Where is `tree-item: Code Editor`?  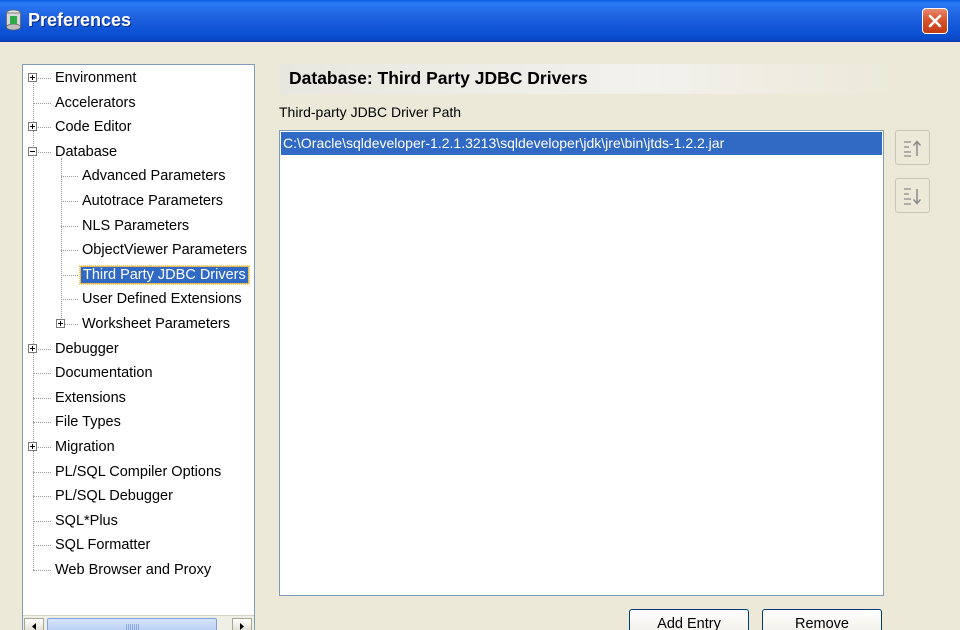 tree-item: Code Editor is located at coordinates (93, 127).